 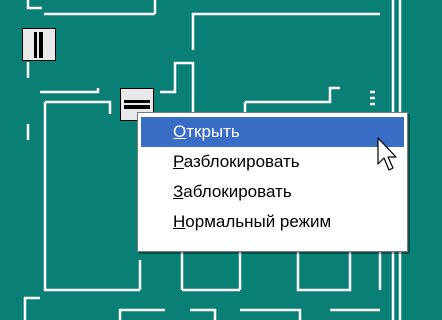 I want to click on menu-item-normal-mode-label: Нормальный режим, so click(x=252, y=221).